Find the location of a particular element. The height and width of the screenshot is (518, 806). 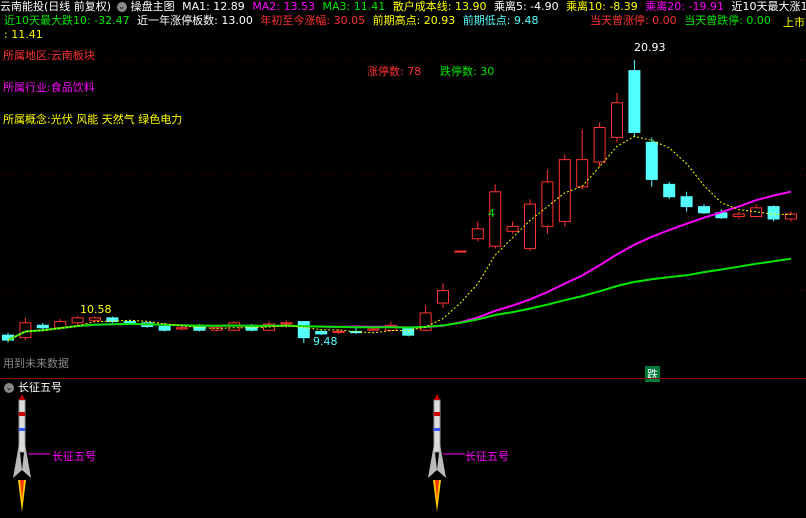

low-price-label-10-58: 10.58 is located at coordinates (96, 309).